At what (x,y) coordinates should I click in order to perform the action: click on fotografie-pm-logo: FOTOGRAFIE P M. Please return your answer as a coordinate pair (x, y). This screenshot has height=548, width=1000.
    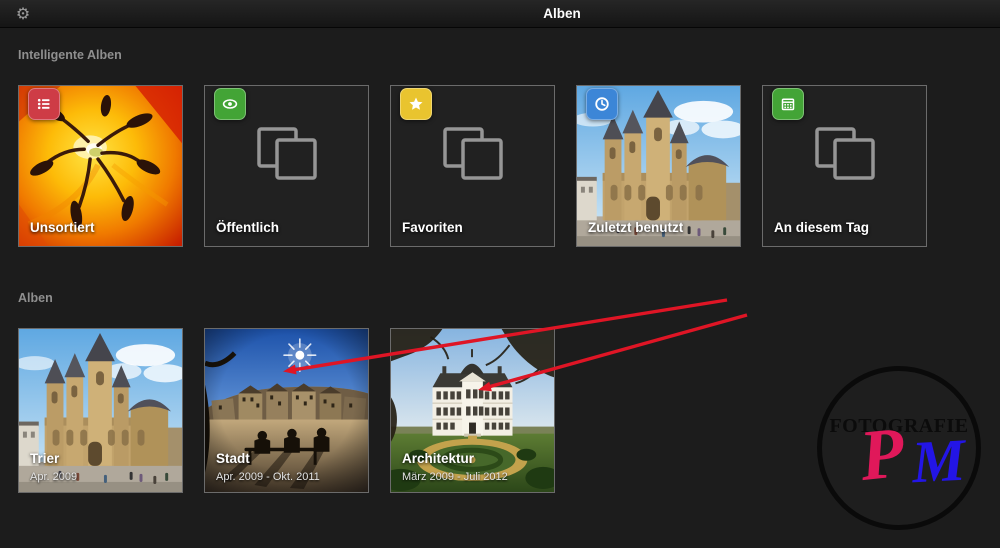
    Looking at the image, I should click on (899, 448).